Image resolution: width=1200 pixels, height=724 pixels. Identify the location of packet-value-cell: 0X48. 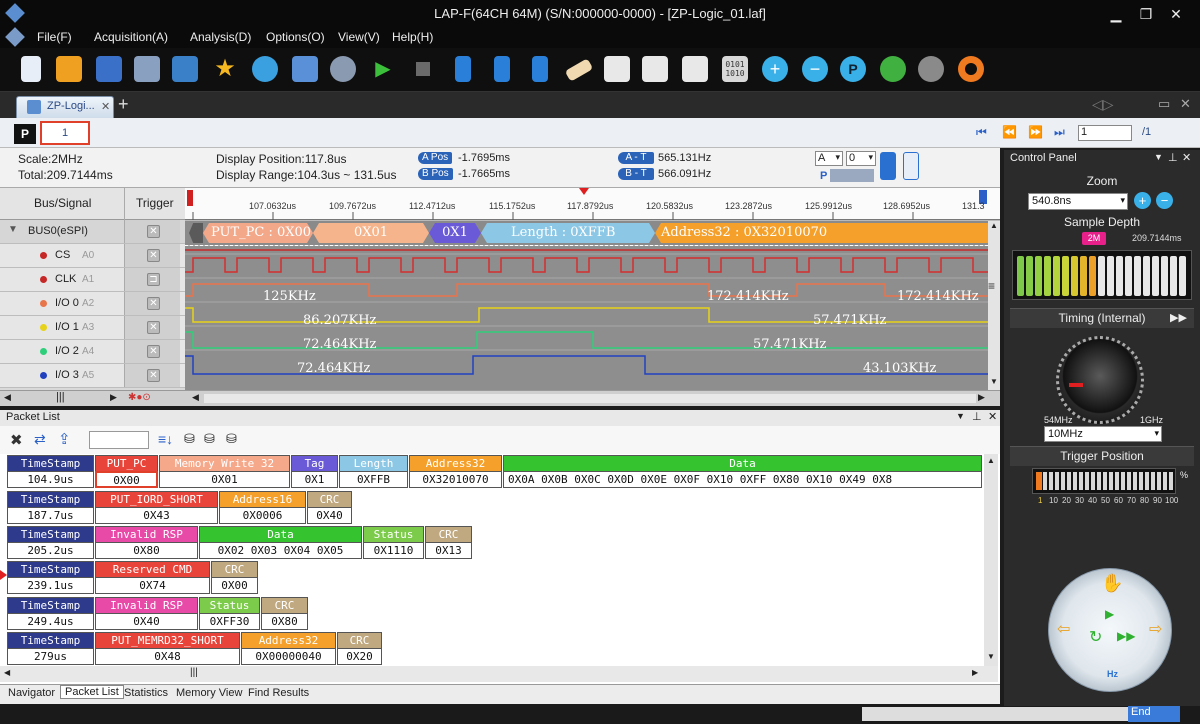
(167, 656).